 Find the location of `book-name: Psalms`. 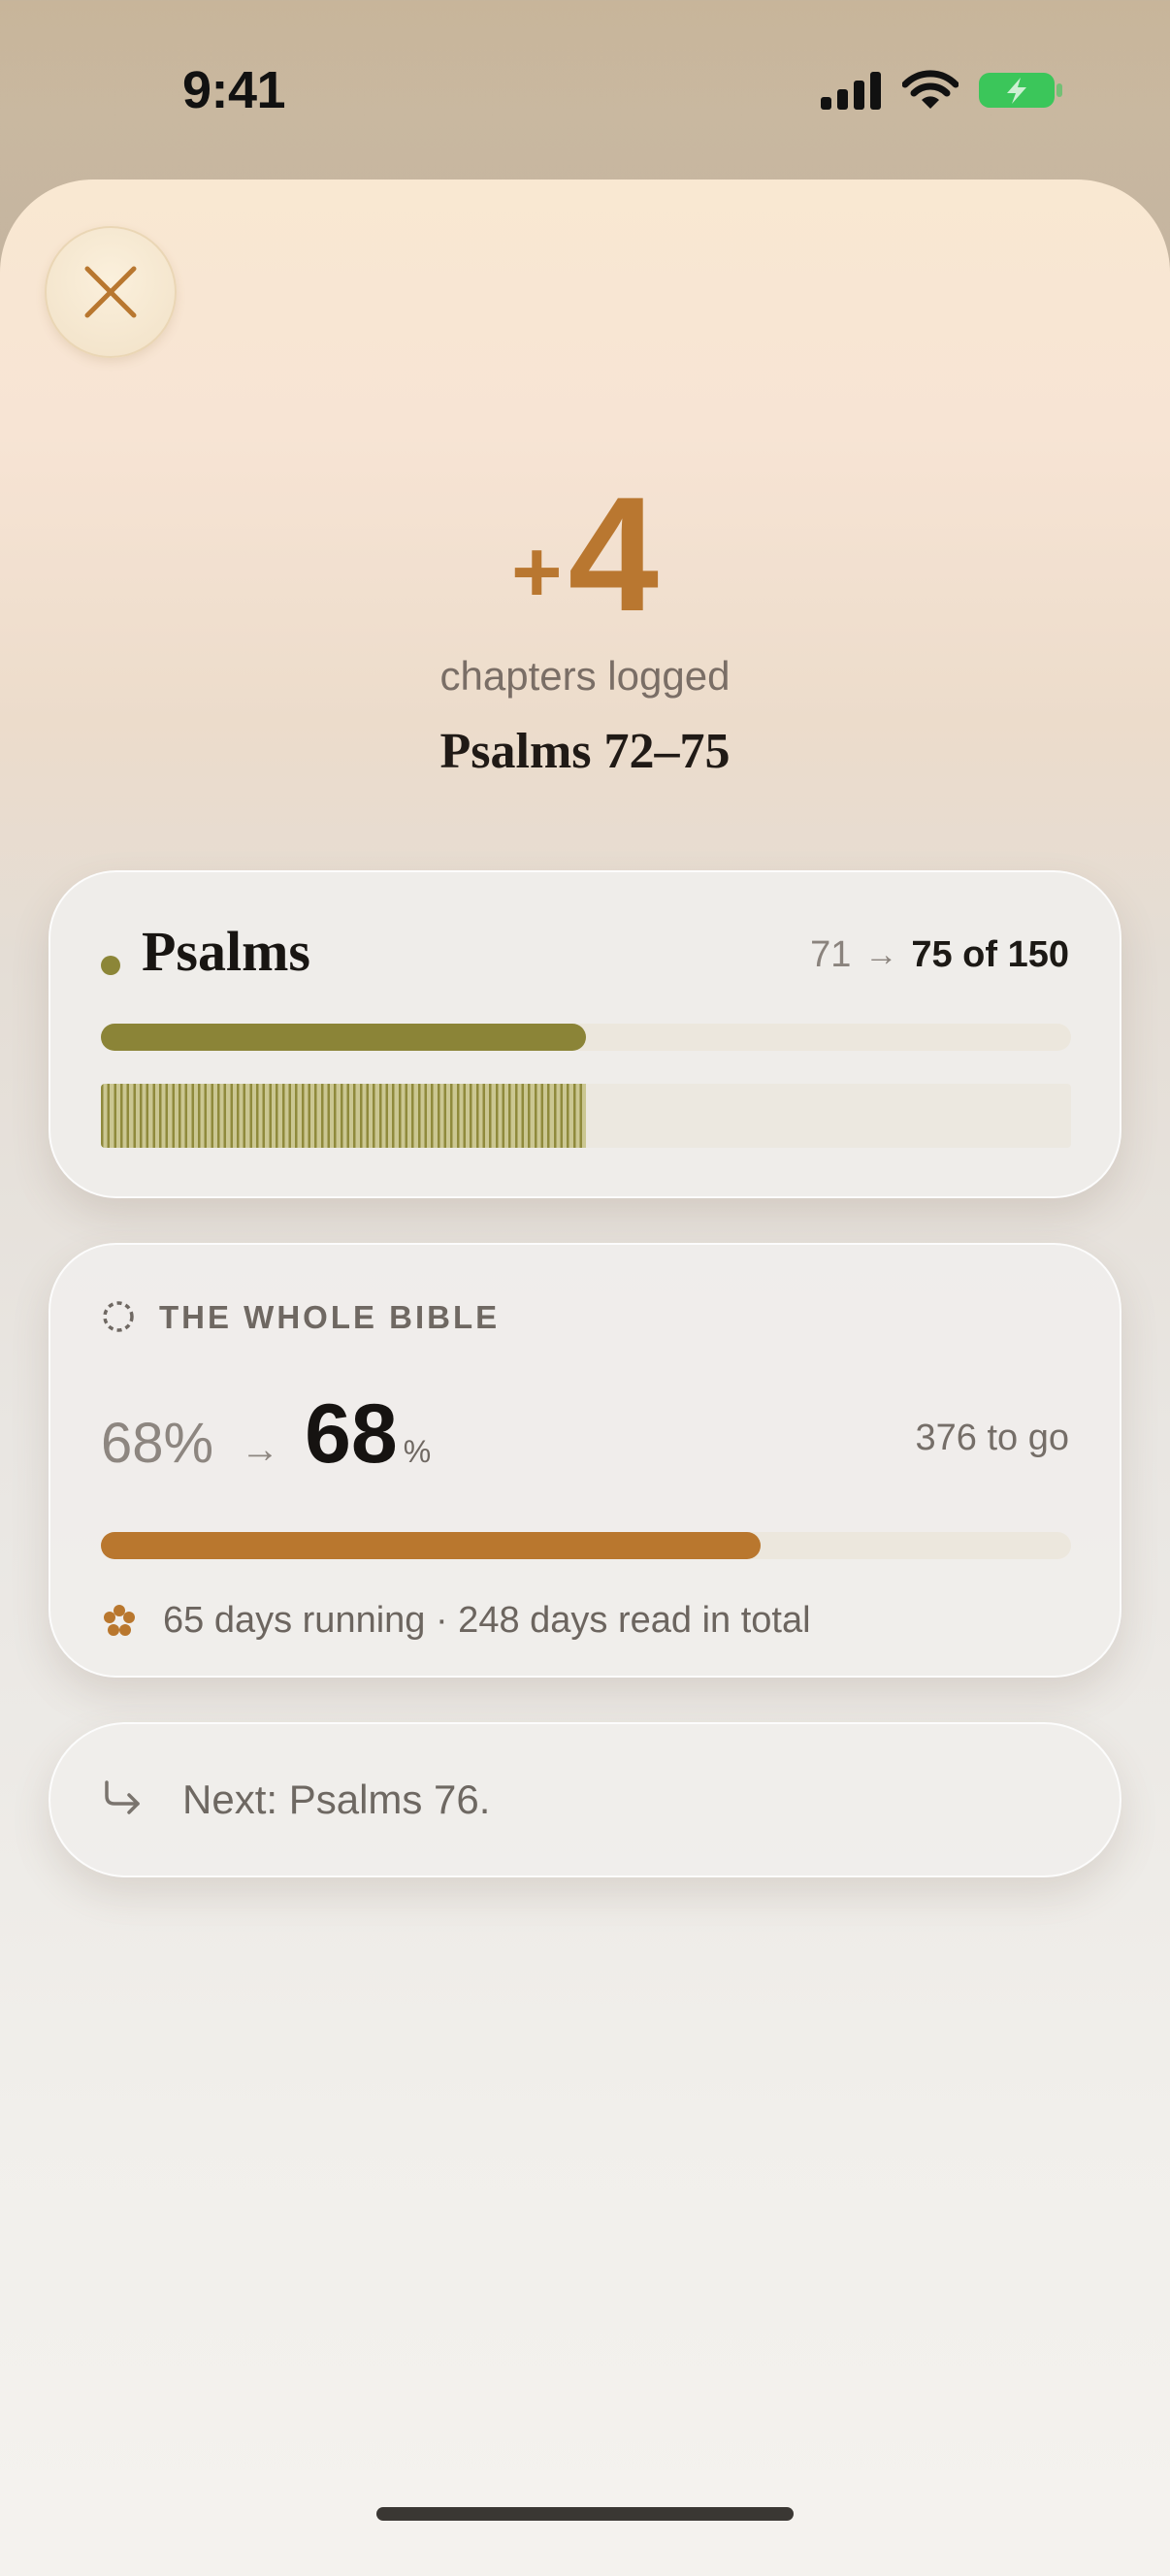

book-name: Psalms is located at coordinates (226, 951).